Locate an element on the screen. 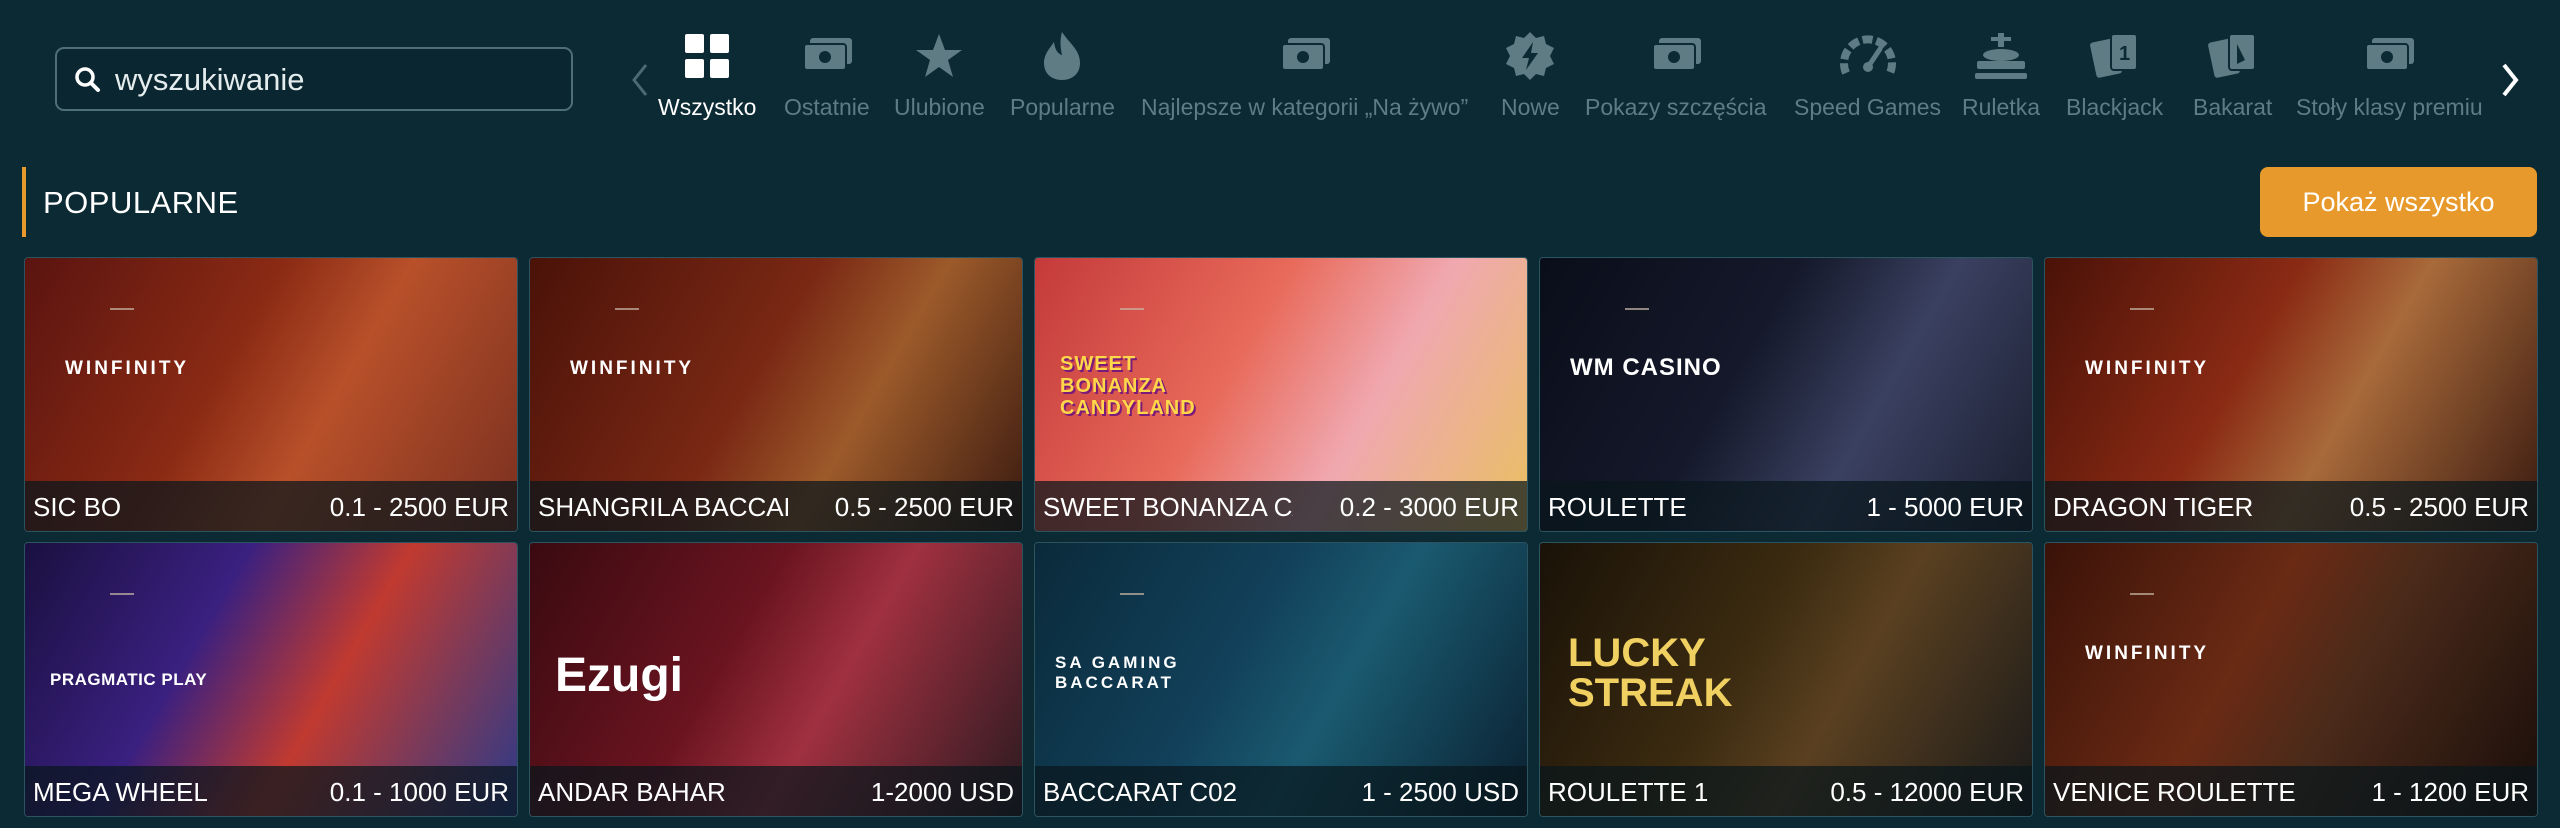 The width and height of the screenshot is (2560, 828). cards-icon is located at coordinates (2231, 55).